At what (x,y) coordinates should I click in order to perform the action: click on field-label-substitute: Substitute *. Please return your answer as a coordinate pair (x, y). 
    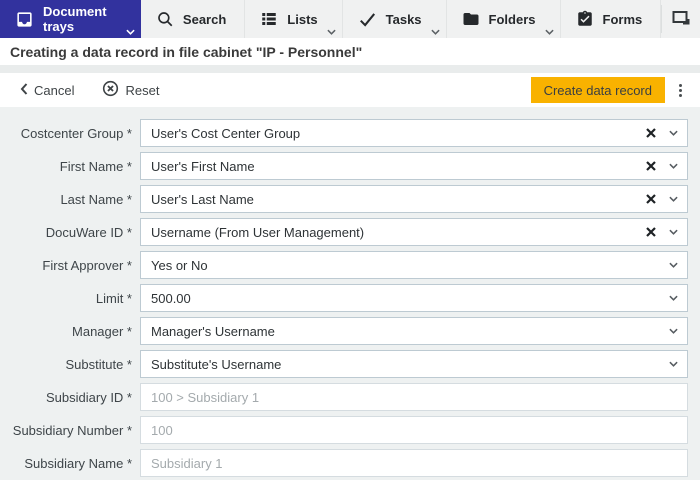
    Looking at the image, I should click on (99, 364).